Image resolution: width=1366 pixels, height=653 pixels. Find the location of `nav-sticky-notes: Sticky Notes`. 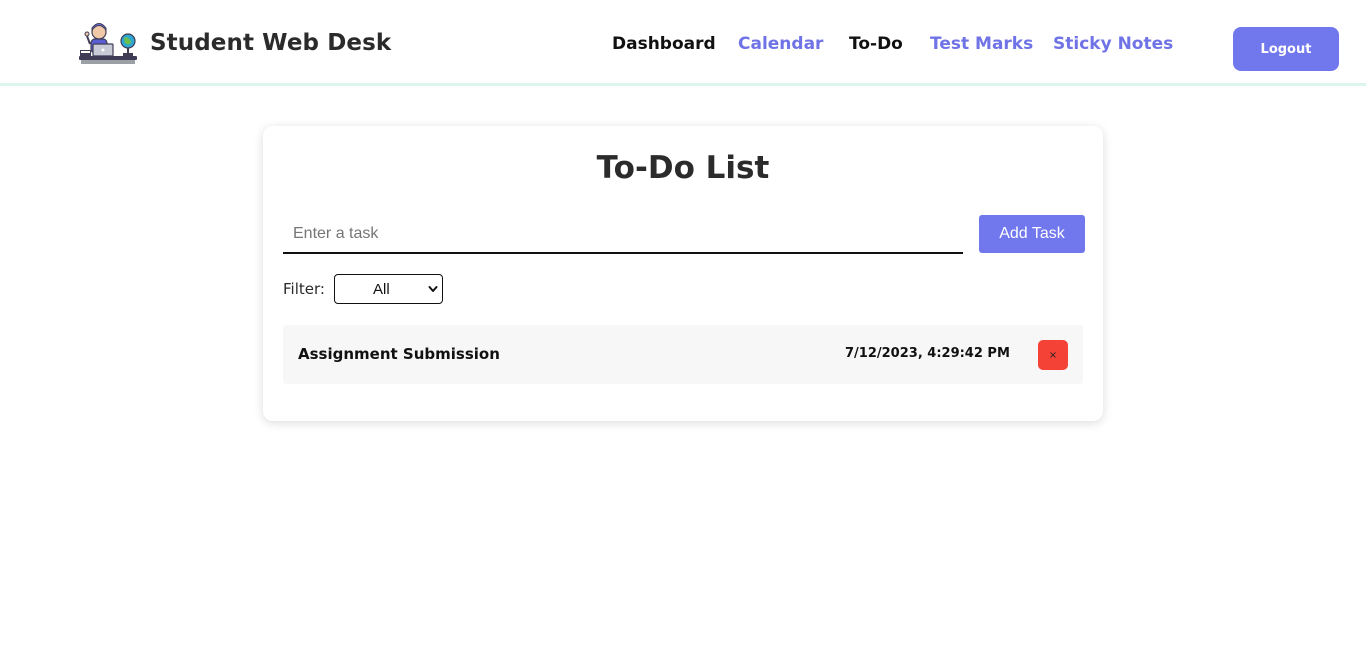

nav-sticky-notes: Sticky Notes is located at coordinates (1113, 44).